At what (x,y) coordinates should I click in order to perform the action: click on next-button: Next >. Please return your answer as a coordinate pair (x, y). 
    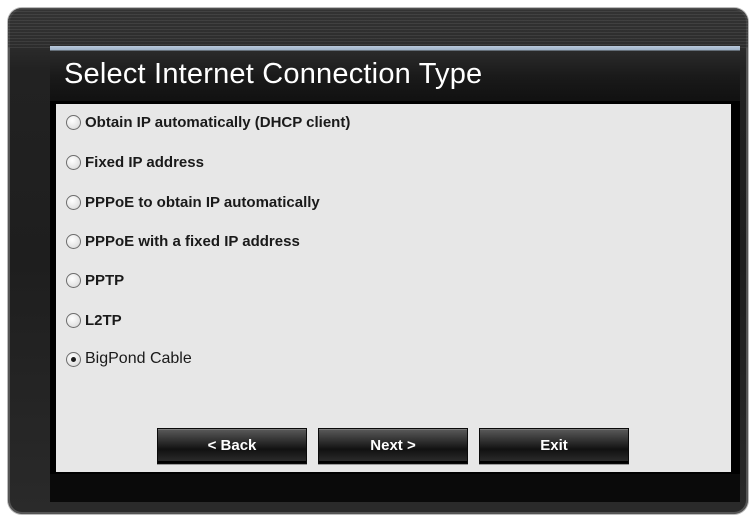
    Looking at the image, I should click on (393, 446).